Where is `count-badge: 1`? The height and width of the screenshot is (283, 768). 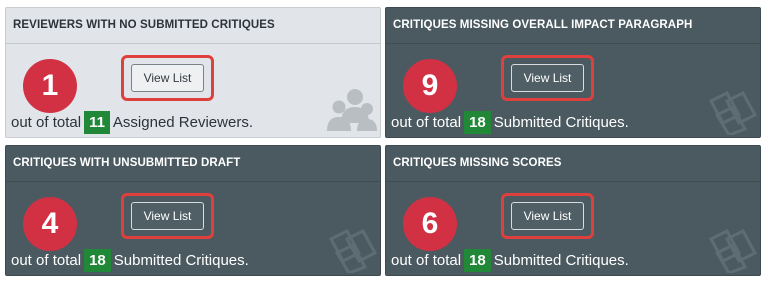 count-badge: 1 is located at coordinates (50, 86).